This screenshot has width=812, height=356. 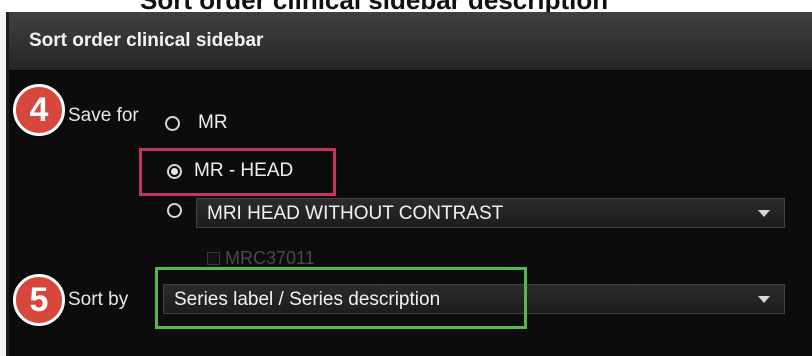 What do you see at coordinates (213, 258) in the screenshot?
I see `protocol-code-checkbox` at bounding box center [213, 258].